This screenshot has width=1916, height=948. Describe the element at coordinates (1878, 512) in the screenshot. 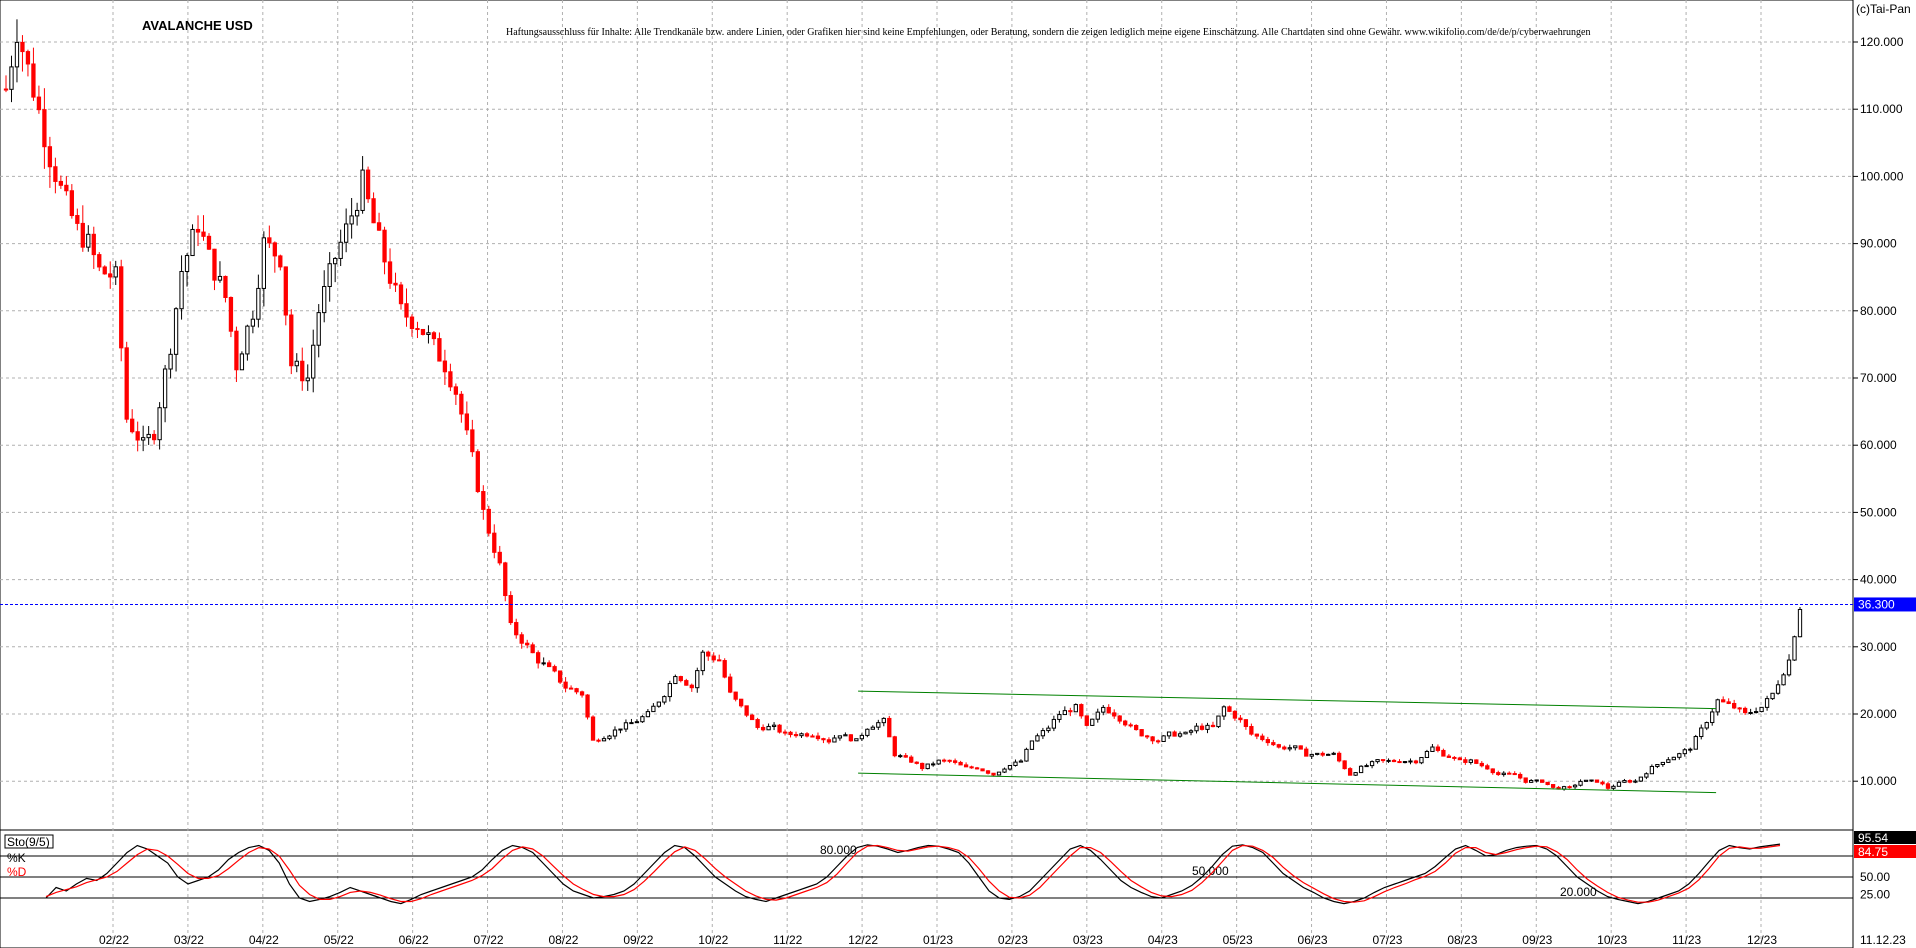

I see `y-tick-label: 50.000` at that location.